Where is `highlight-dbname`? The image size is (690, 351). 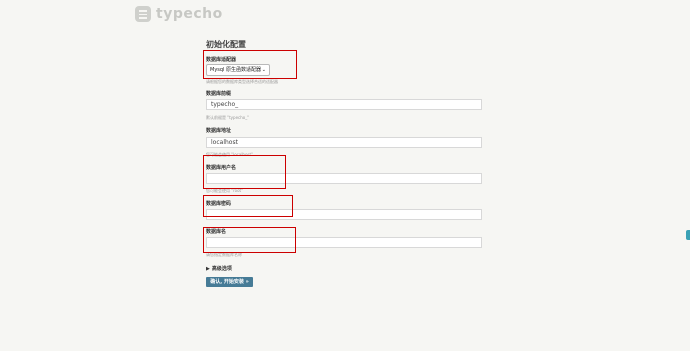
highlight-dbname is located at coordinates (249, 240).